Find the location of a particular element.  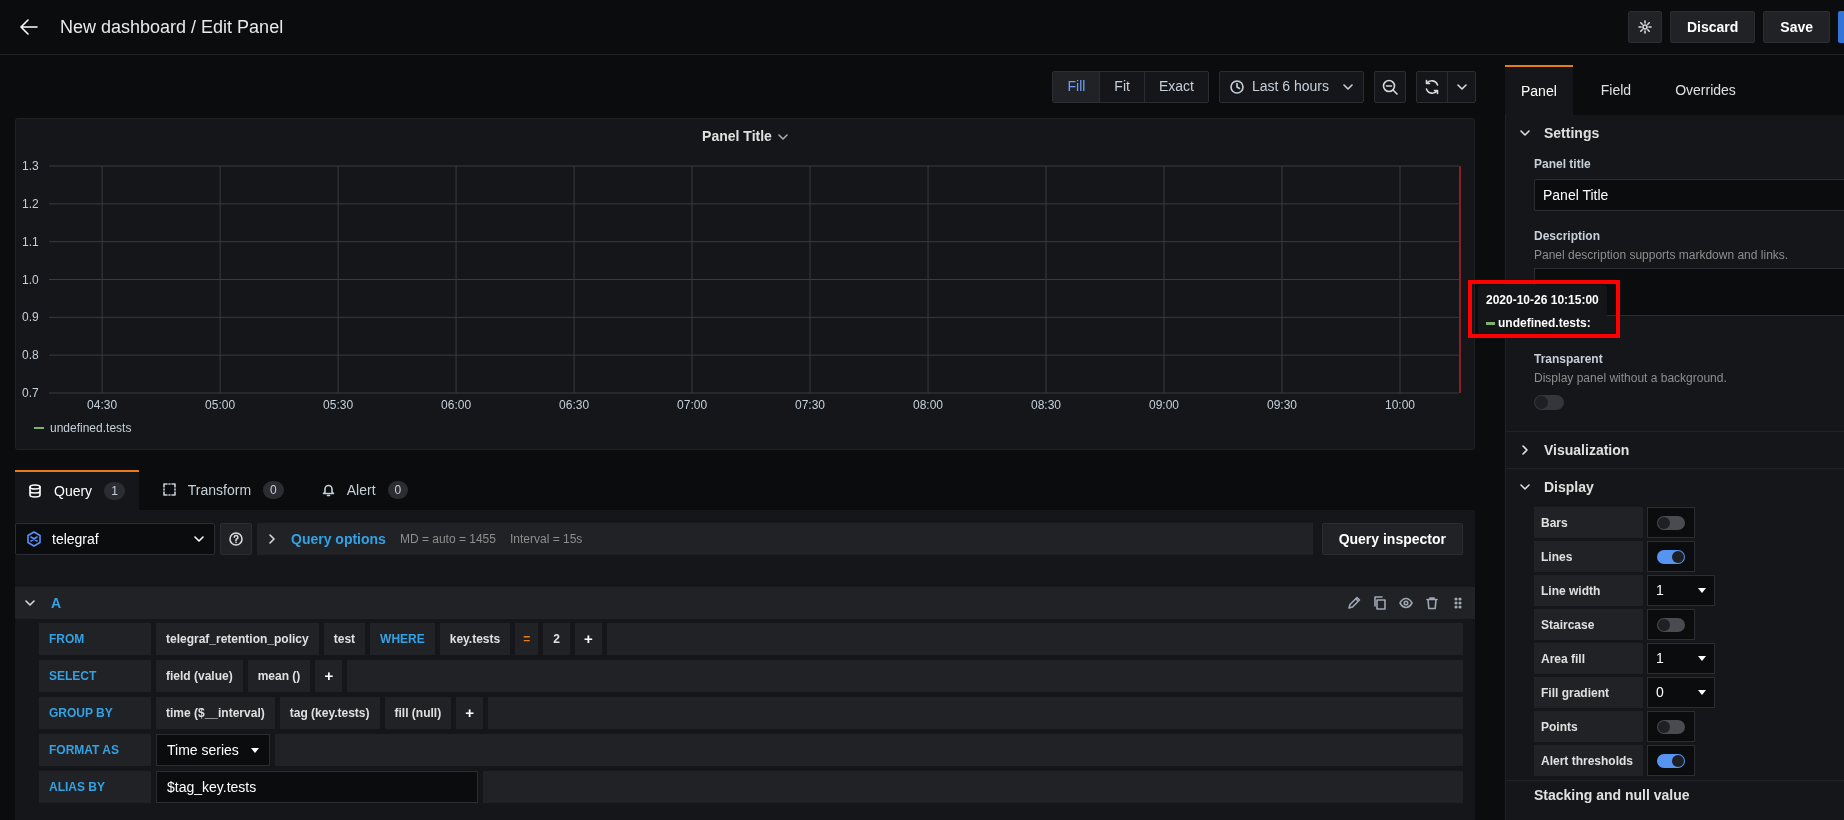

option-label: Line width is located at coordinates (1588, 590).